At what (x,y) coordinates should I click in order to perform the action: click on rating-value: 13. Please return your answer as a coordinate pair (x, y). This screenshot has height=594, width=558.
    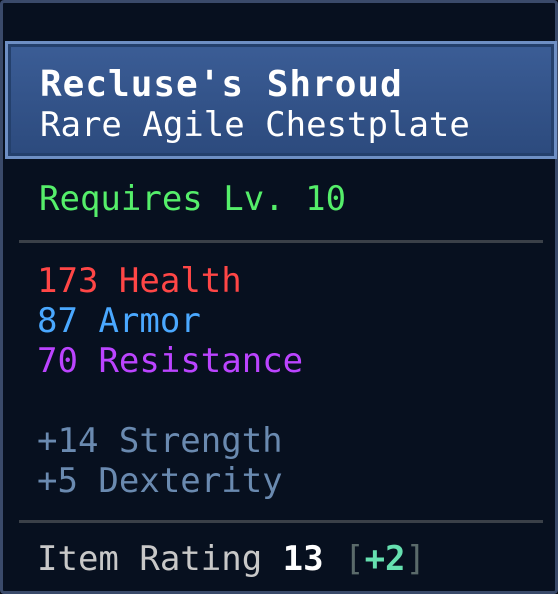
    Looking at the image, I should click on (303, 559).